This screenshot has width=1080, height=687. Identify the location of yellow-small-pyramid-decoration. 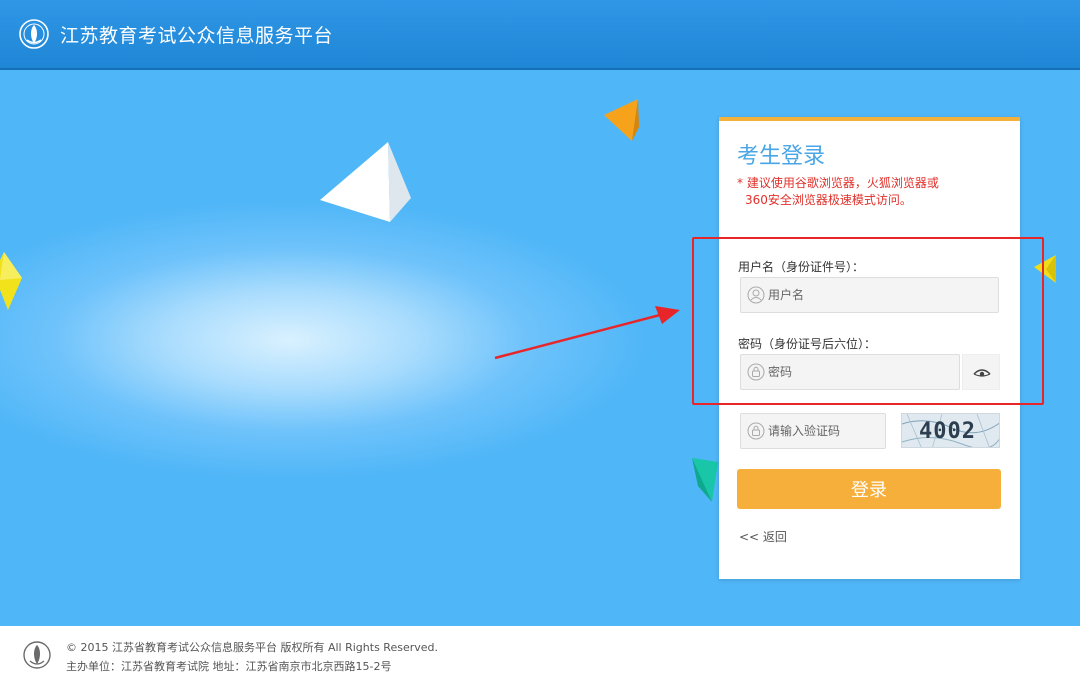
(1045, 269).